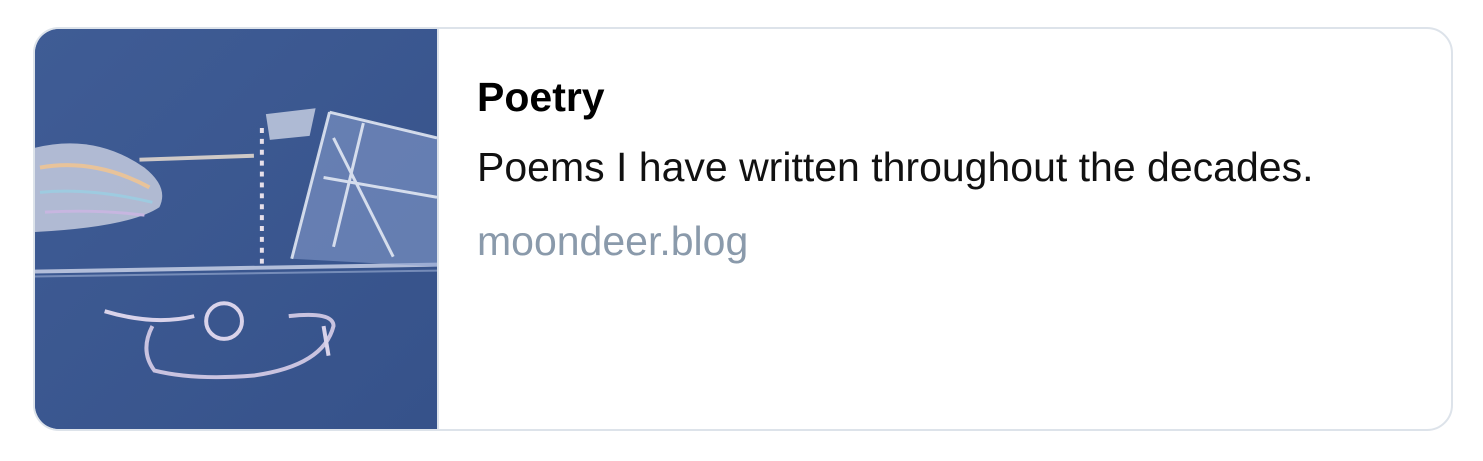 This screenshot has width=1483, height=461. I want to click on link-title: Poetry, so click(964, 97).